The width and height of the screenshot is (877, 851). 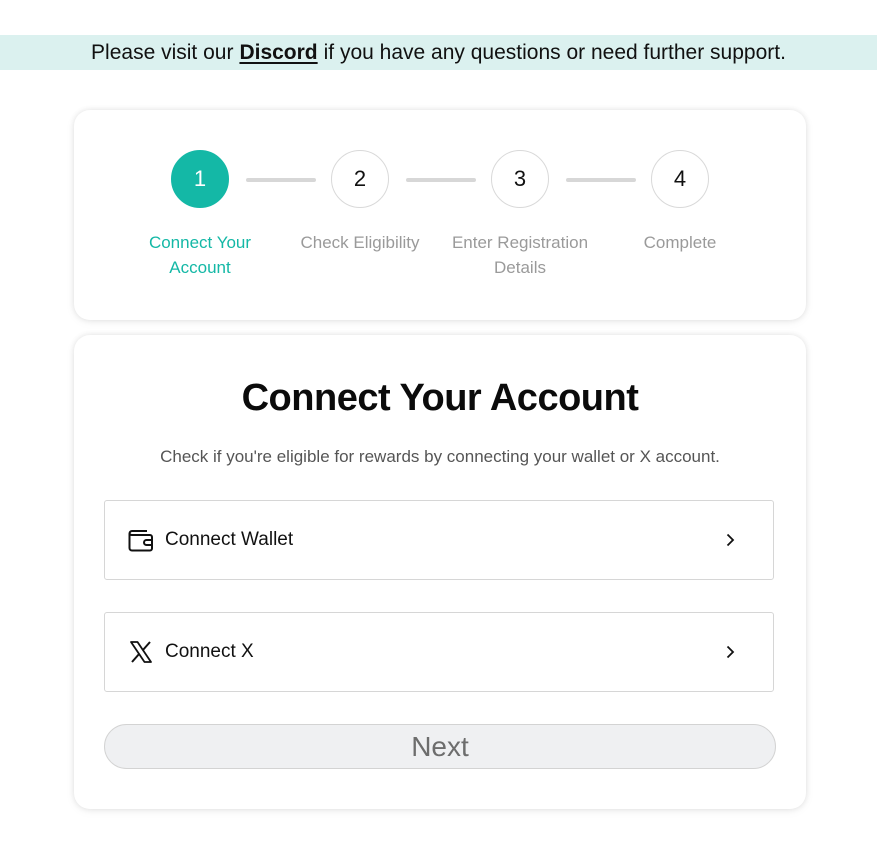 What do you see at coordinates (520, 255) in the screenshot?
I see `step-3-label: Enter Registration Details` at bounding box center [520, 255].